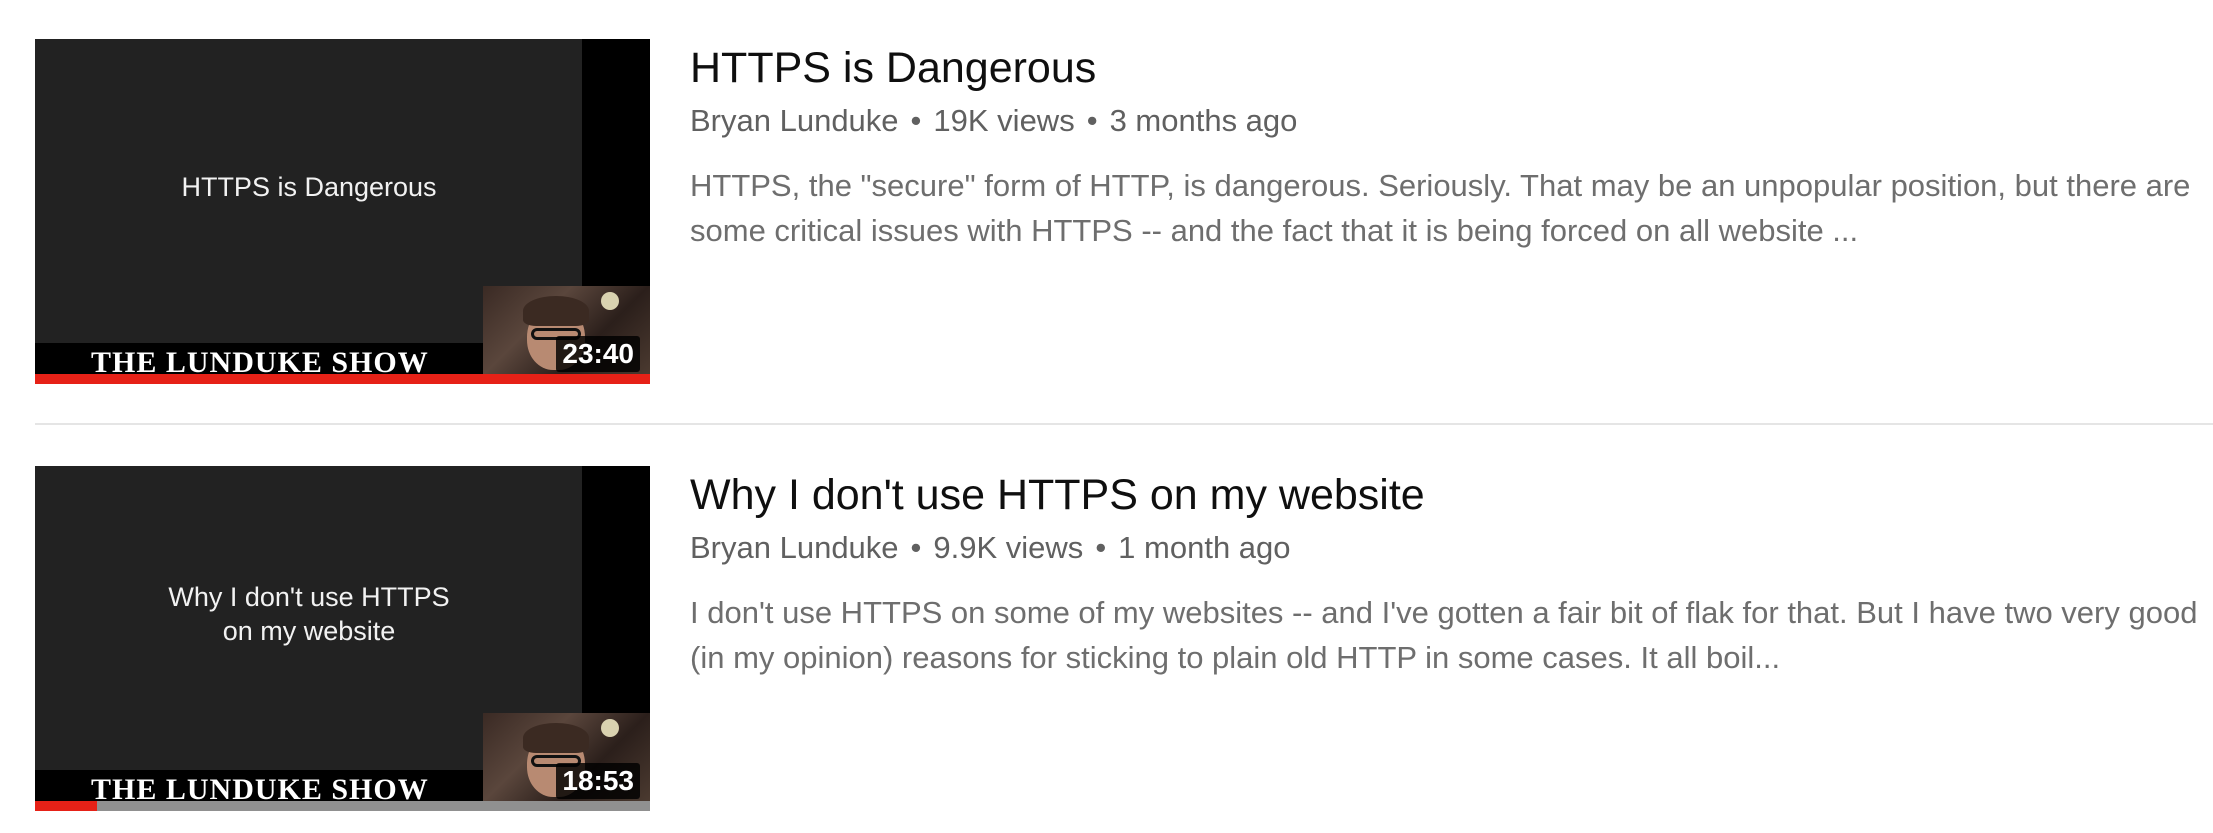  What do you see at coordinates (1008, 547) in the screenshot?
I see `view-count: 9.9K views` at bounding box center [1008, 547].